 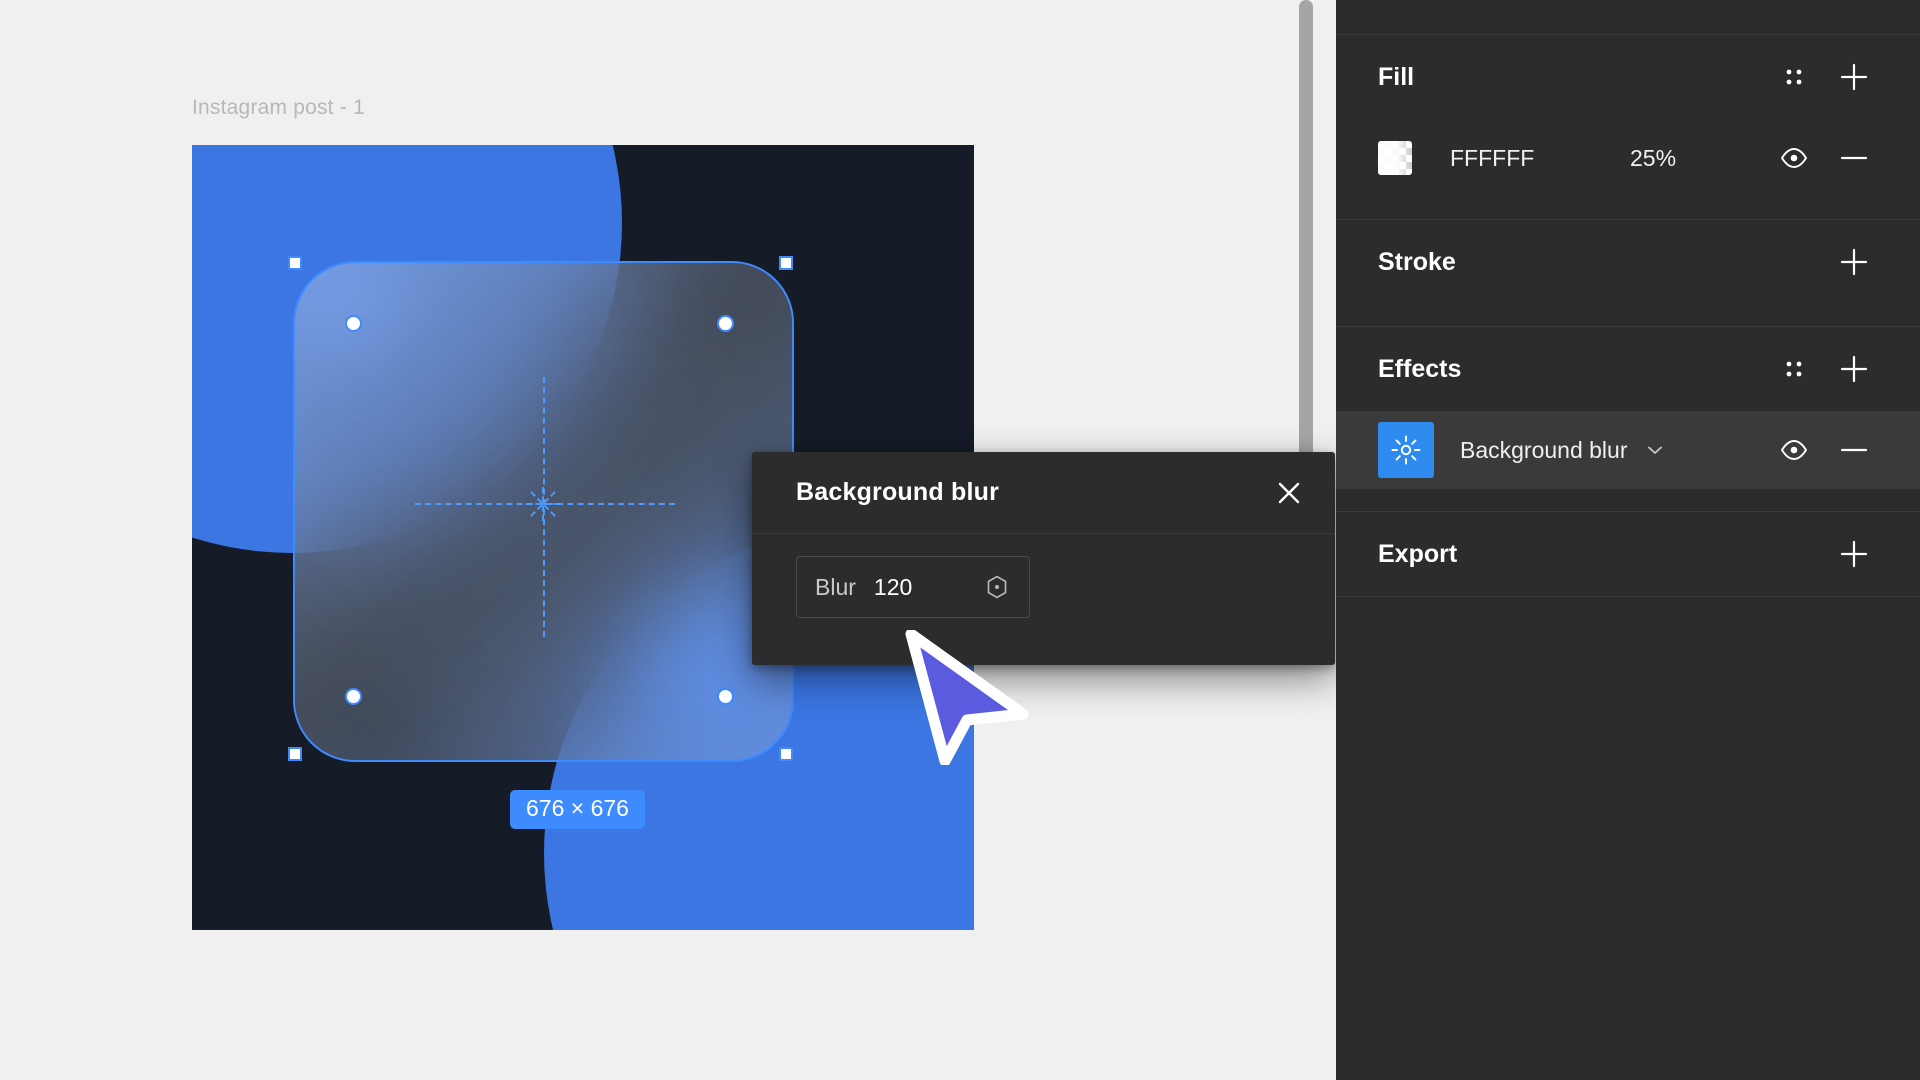 I want to click on fill-paint-row: FFFFFF 25%, so click(x=1628, y=158).